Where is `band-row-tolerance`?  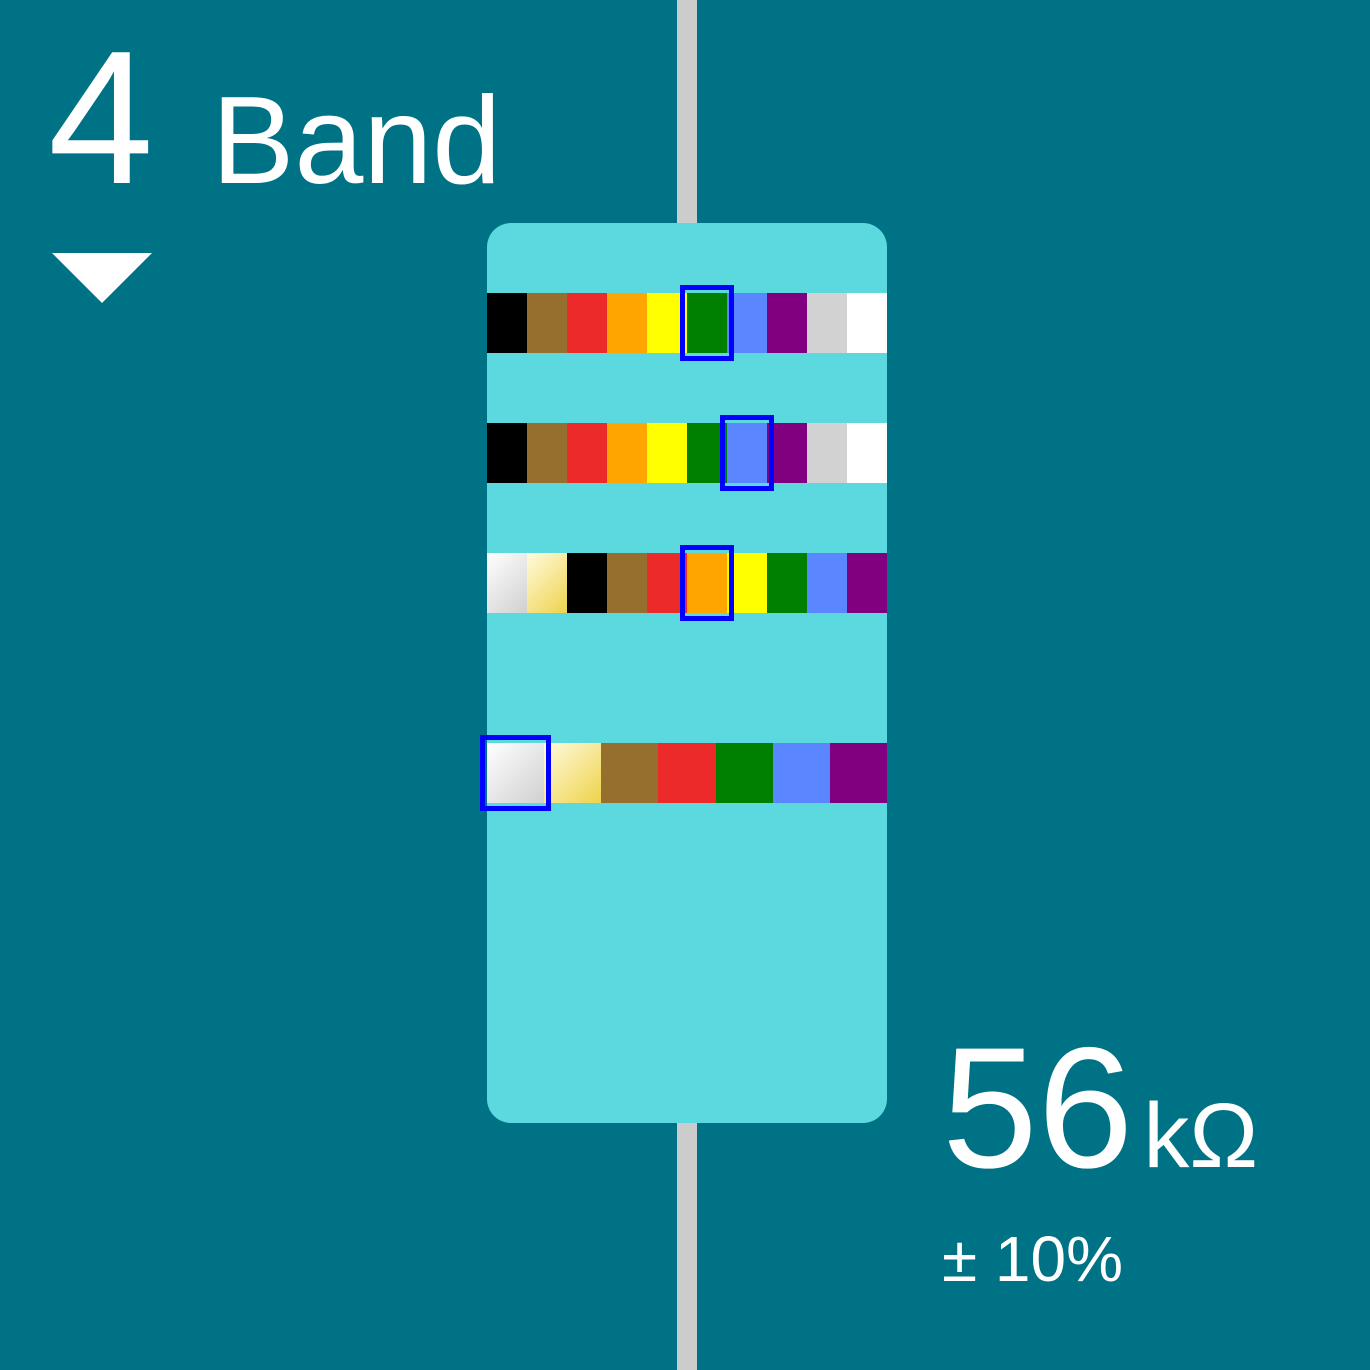
band-row-tolerance is located at coordinates (683, 773).